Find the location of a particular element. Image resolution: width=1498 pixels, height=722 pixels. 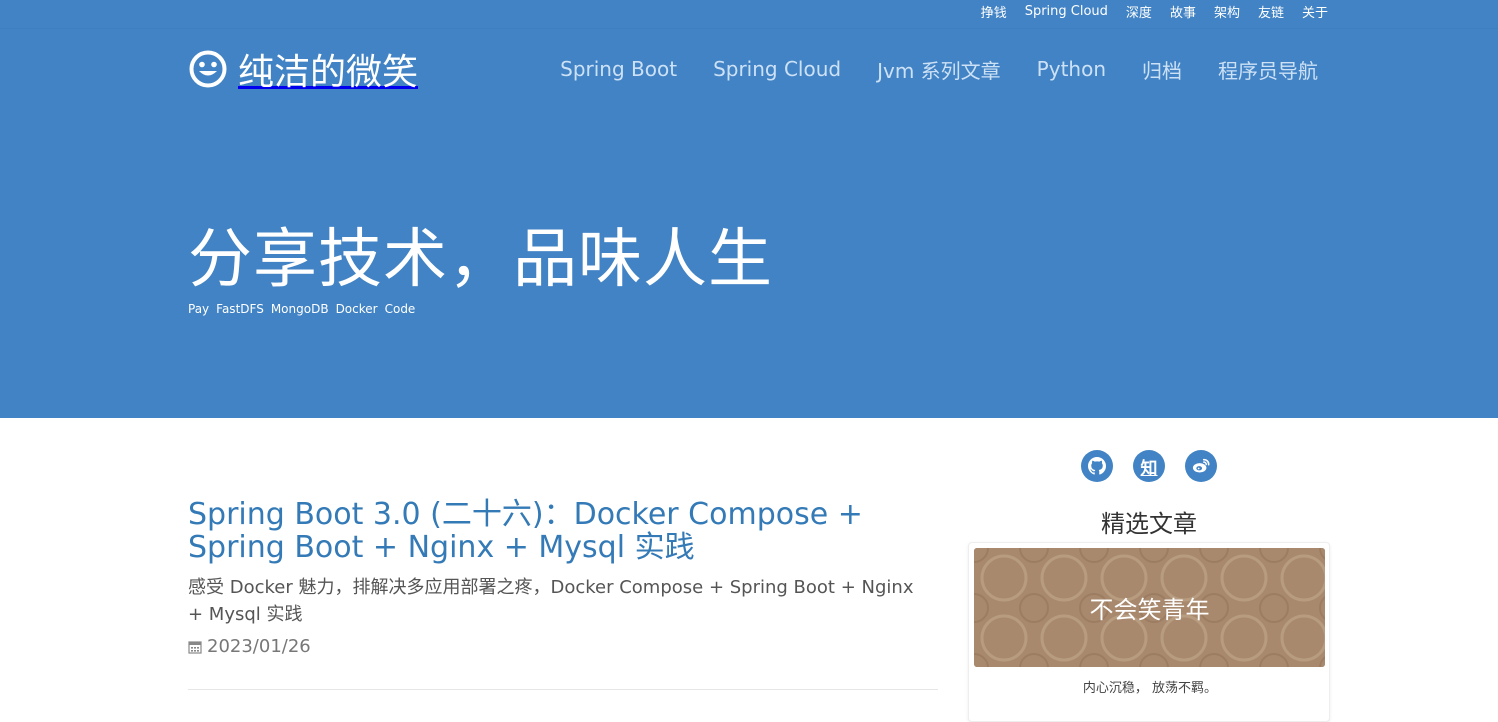

nav-item-archive: 归档 is located at coordinates (1162, 69).